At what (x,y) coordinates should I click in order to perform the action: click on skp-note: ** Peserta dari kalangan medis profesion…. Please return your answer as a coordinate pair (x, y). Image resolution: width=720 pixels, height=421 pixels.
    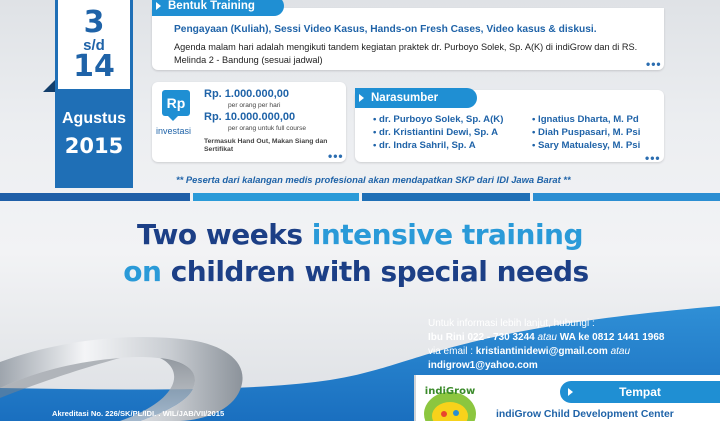
    Looking at the image, I should click on (373, 179).